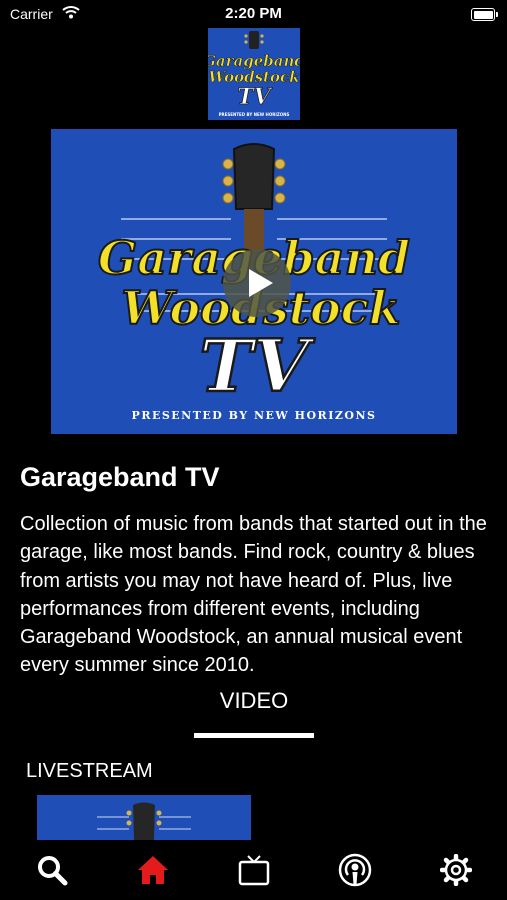 The width and height of the screenshot is (507, 900). I want to click on section-title-livestream: LIVESTREAM, so click(89, 771).